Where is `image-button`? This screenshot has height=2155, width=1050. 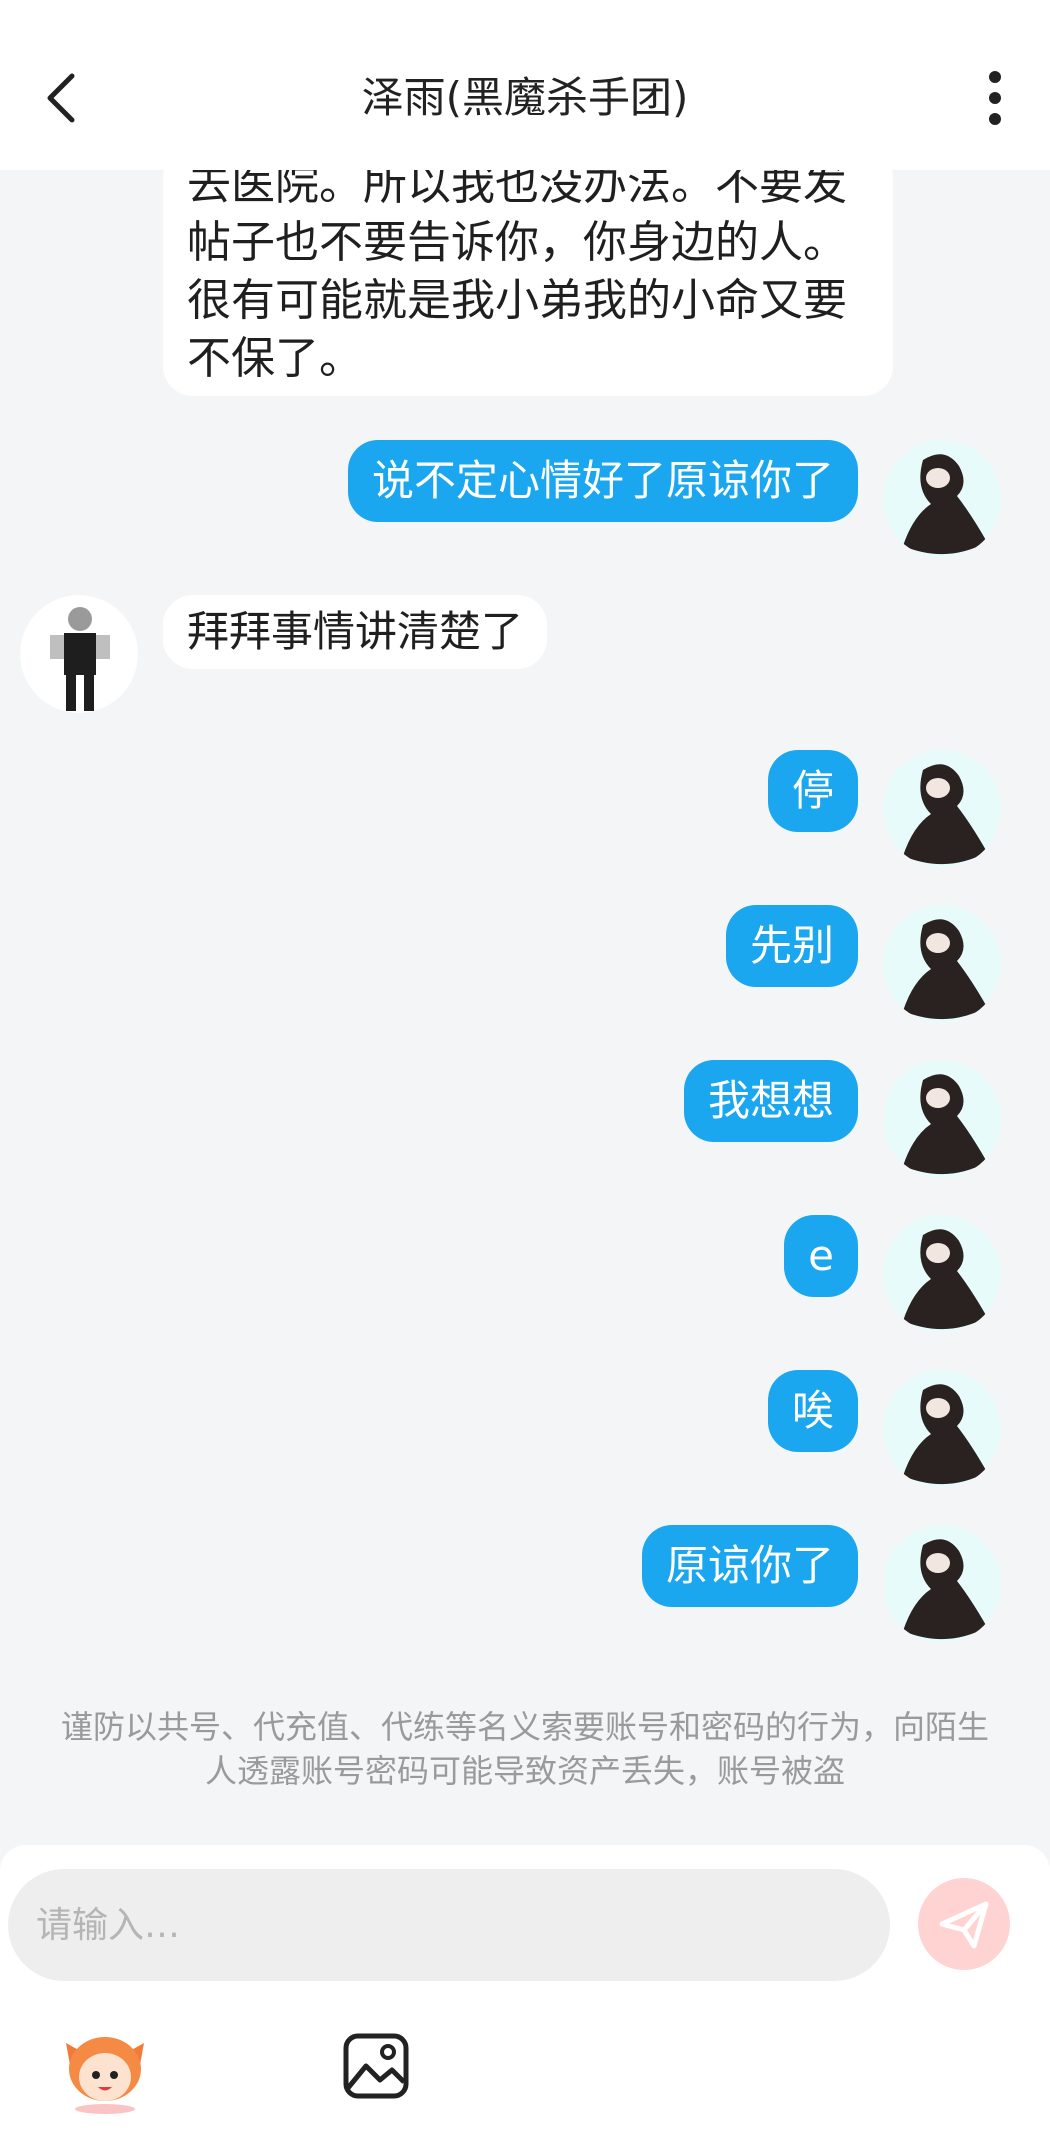 image-button is located at coordinates (376, 2066).